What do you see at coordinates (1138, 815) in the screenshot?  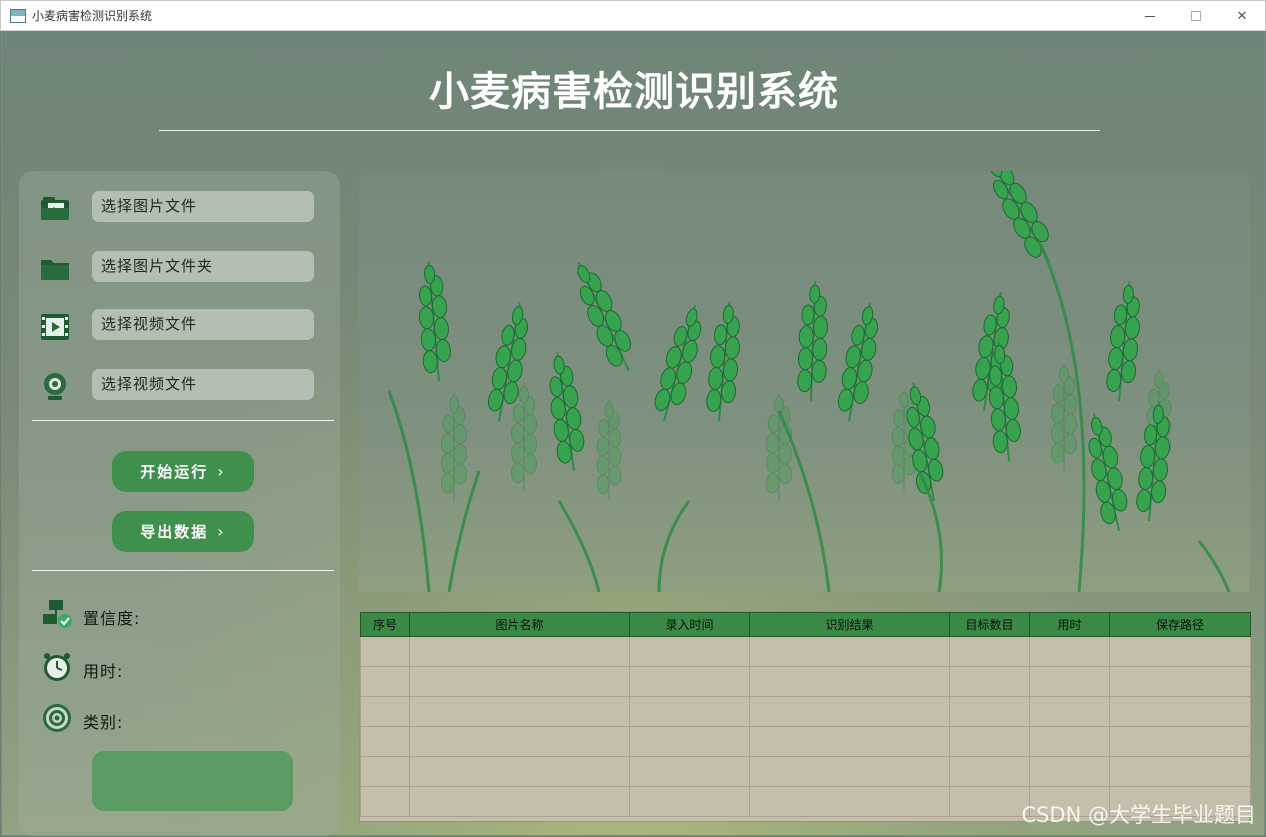 I see `watermark: CSDN @大学生毕业题目` at bounding box center [1138, 815].